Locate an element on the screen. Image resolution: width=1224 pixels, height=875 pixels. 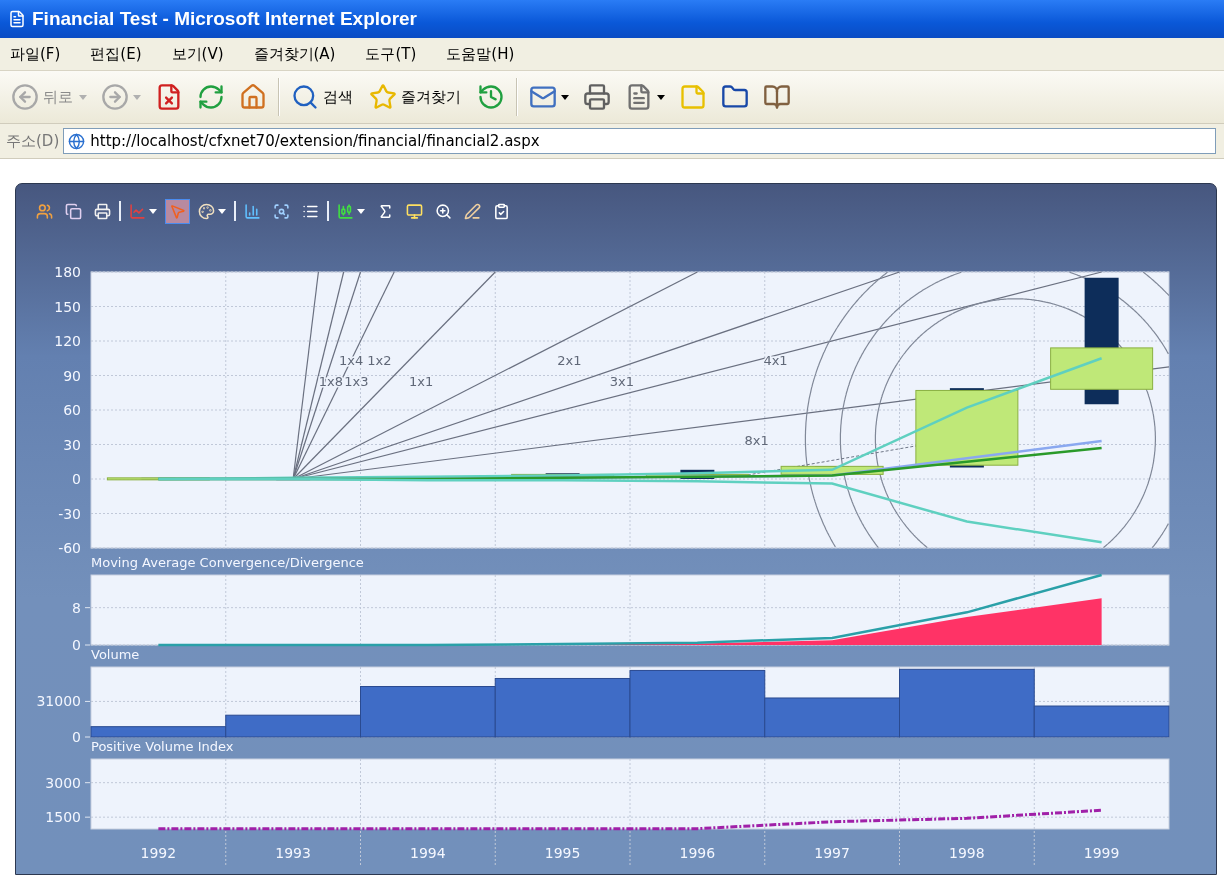
fan-label: 3x1 is located at coordinates (622, 381).